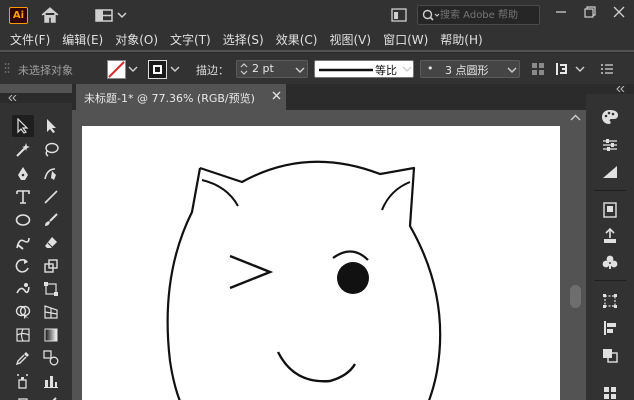  I want to click on eraser-tool, so click(51, 243).